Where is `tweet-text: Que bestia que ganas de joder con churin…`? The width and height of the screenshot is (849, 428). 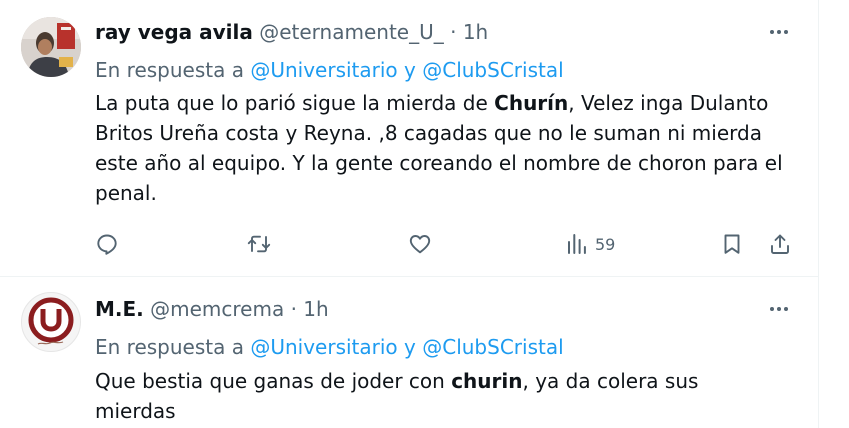 tweet-text: Que bestia que ganas de joder con churin… is located at coordinates (415, 396).